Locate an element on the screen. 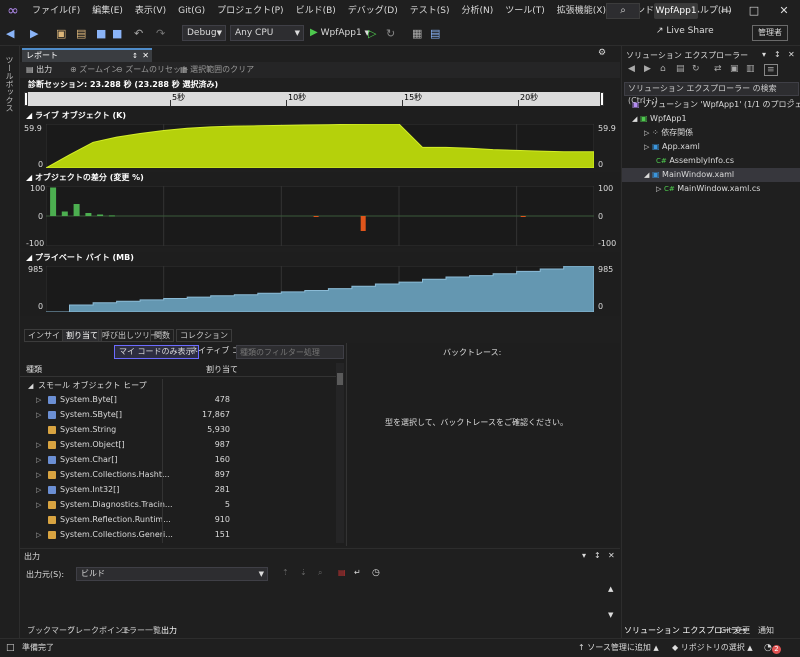  mainwindow-xaml-node: ◢ ▣ MainWindow.xaml is located at coordinates (711, 175).